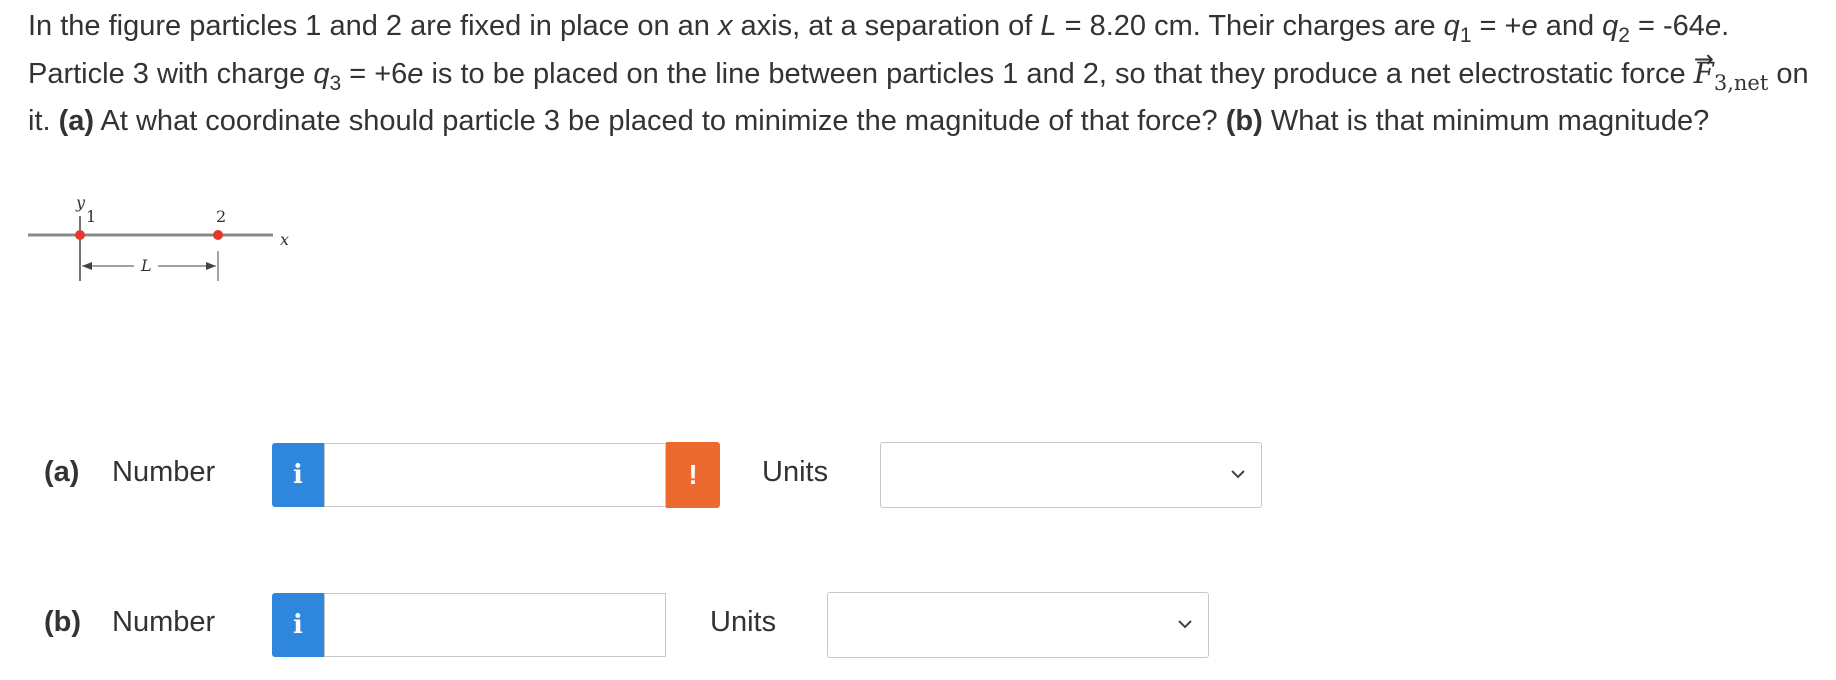 The image size is (1836, 680). What do you see at coordinates (1018, 625) in the screenshot?
I see `units-select-b` at bounding box center [1018, 625].